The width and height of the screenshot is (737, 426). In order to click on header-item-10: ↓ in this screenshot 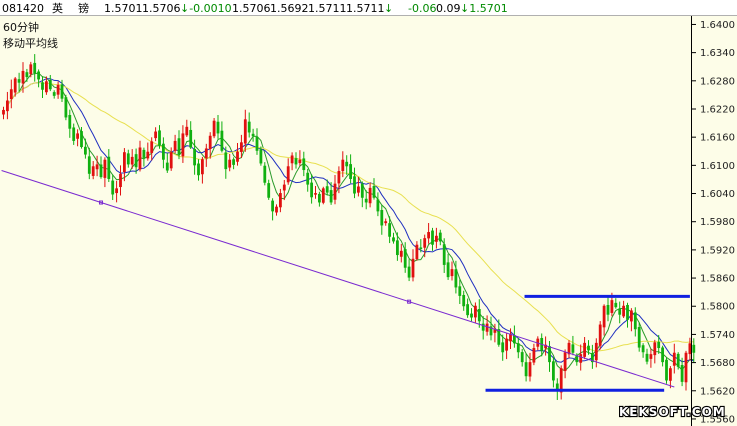, I will do `click(388, 8)`.